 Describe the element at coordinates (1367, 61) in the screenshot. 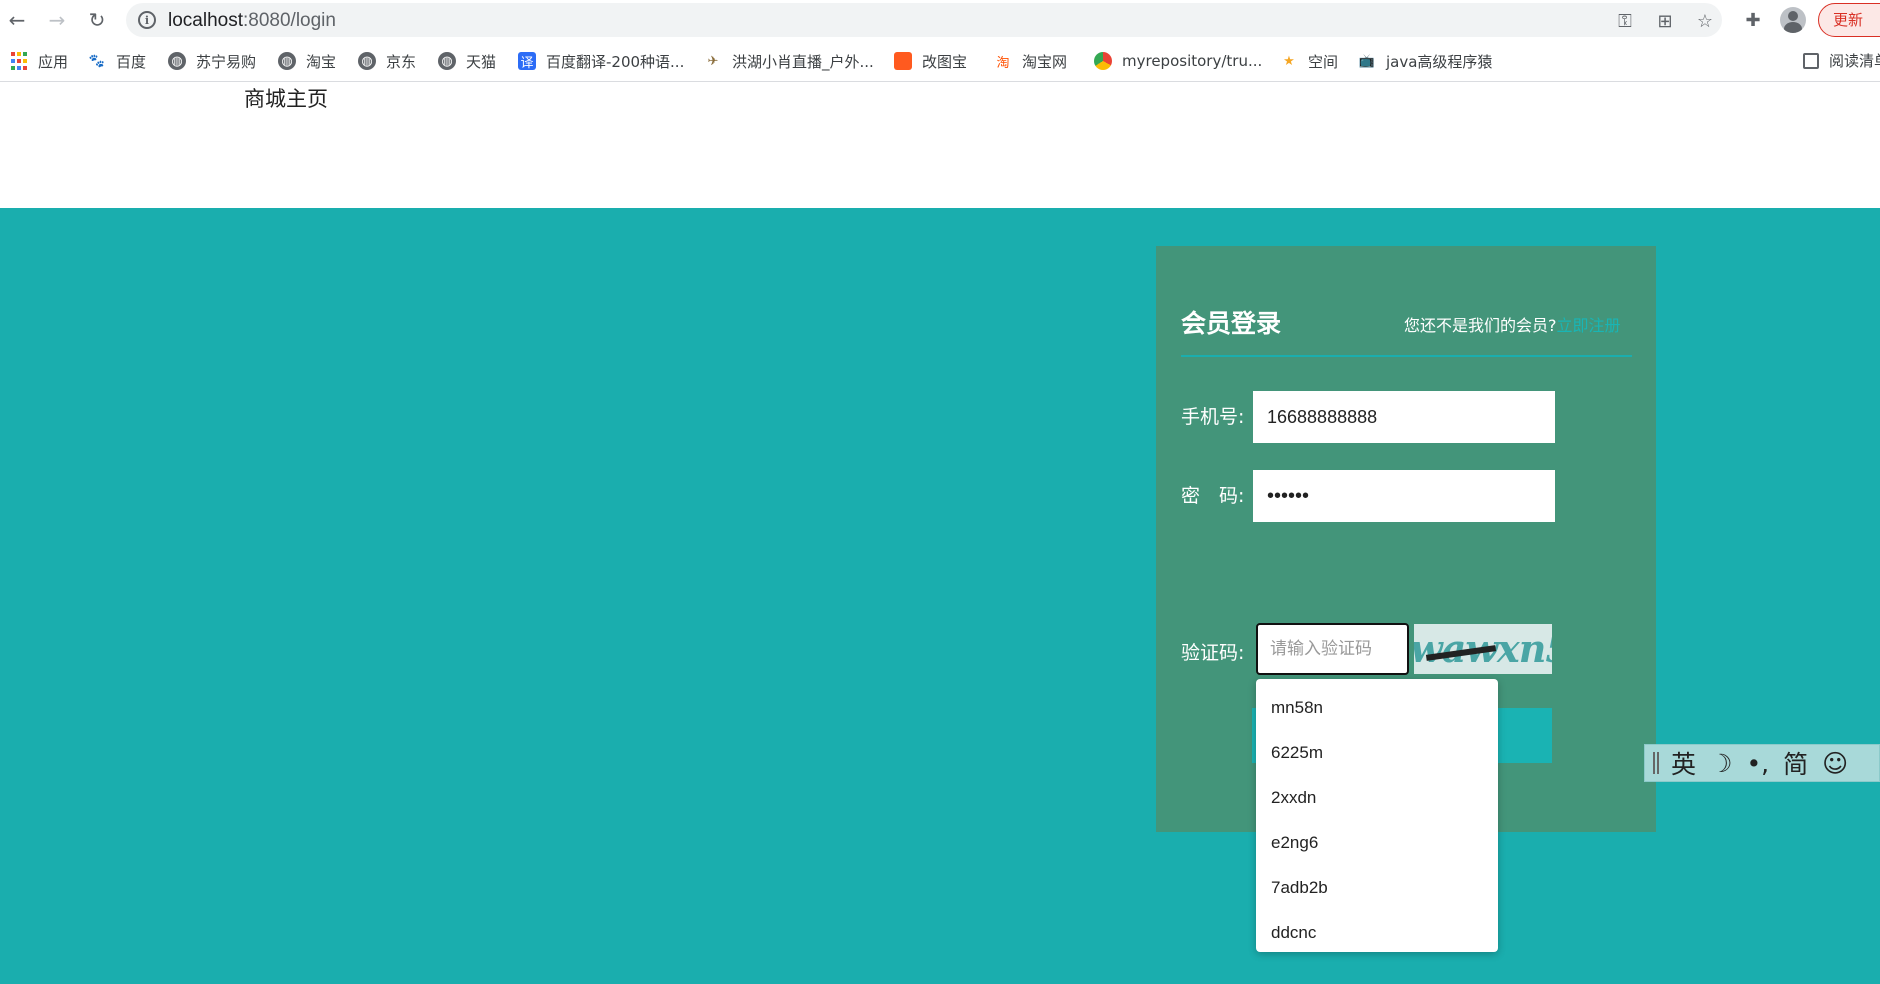

I see `bilibili-icon: 📺` at that location.